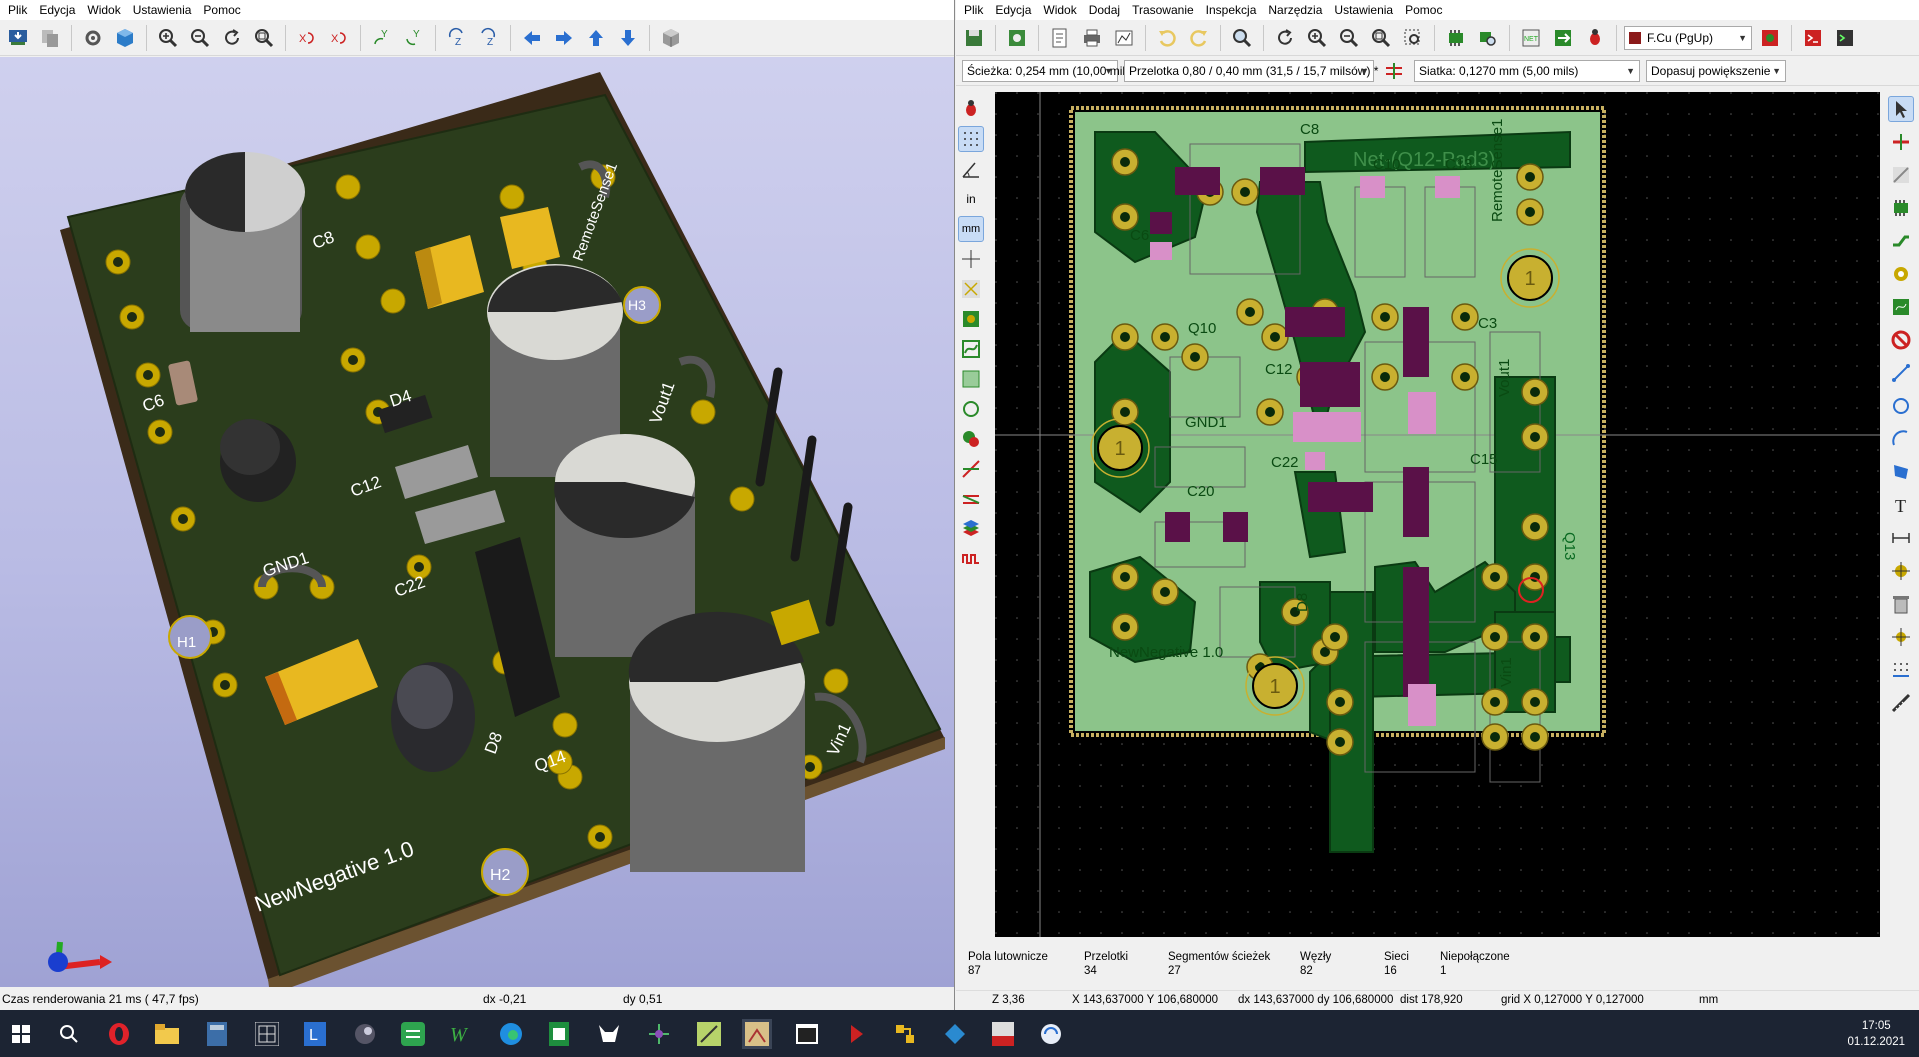 The height and width of the screenshot is (1057, 1919). Describe the element at coordinates (18, 38) in the screenshot. I see `reload-board-icon` at that location.